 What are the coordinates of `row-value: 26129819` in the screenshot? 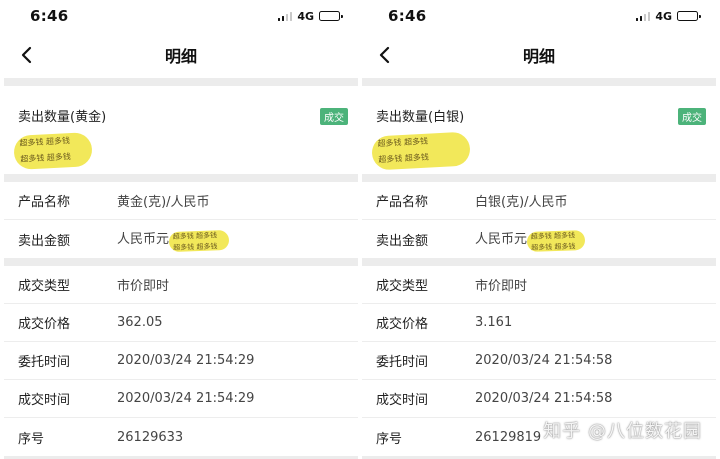 It's located at (508, 437).